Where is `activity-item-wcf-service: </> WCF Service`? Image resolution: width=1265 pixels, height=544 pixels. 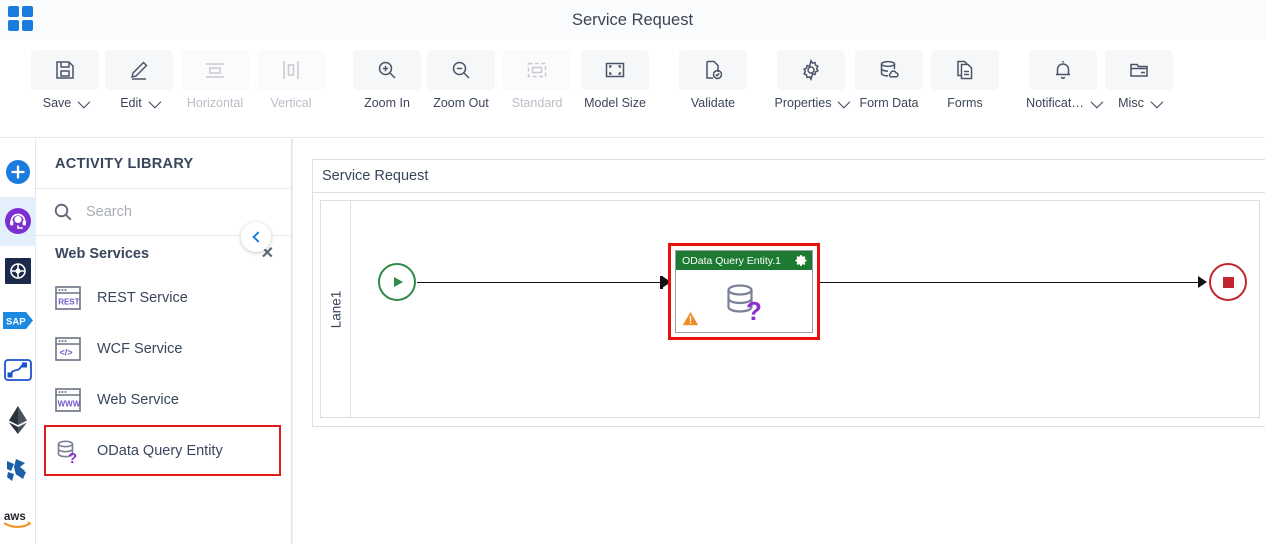
activity-item-wcf-service: </> WCF Service is located at coordinates (163, 348).